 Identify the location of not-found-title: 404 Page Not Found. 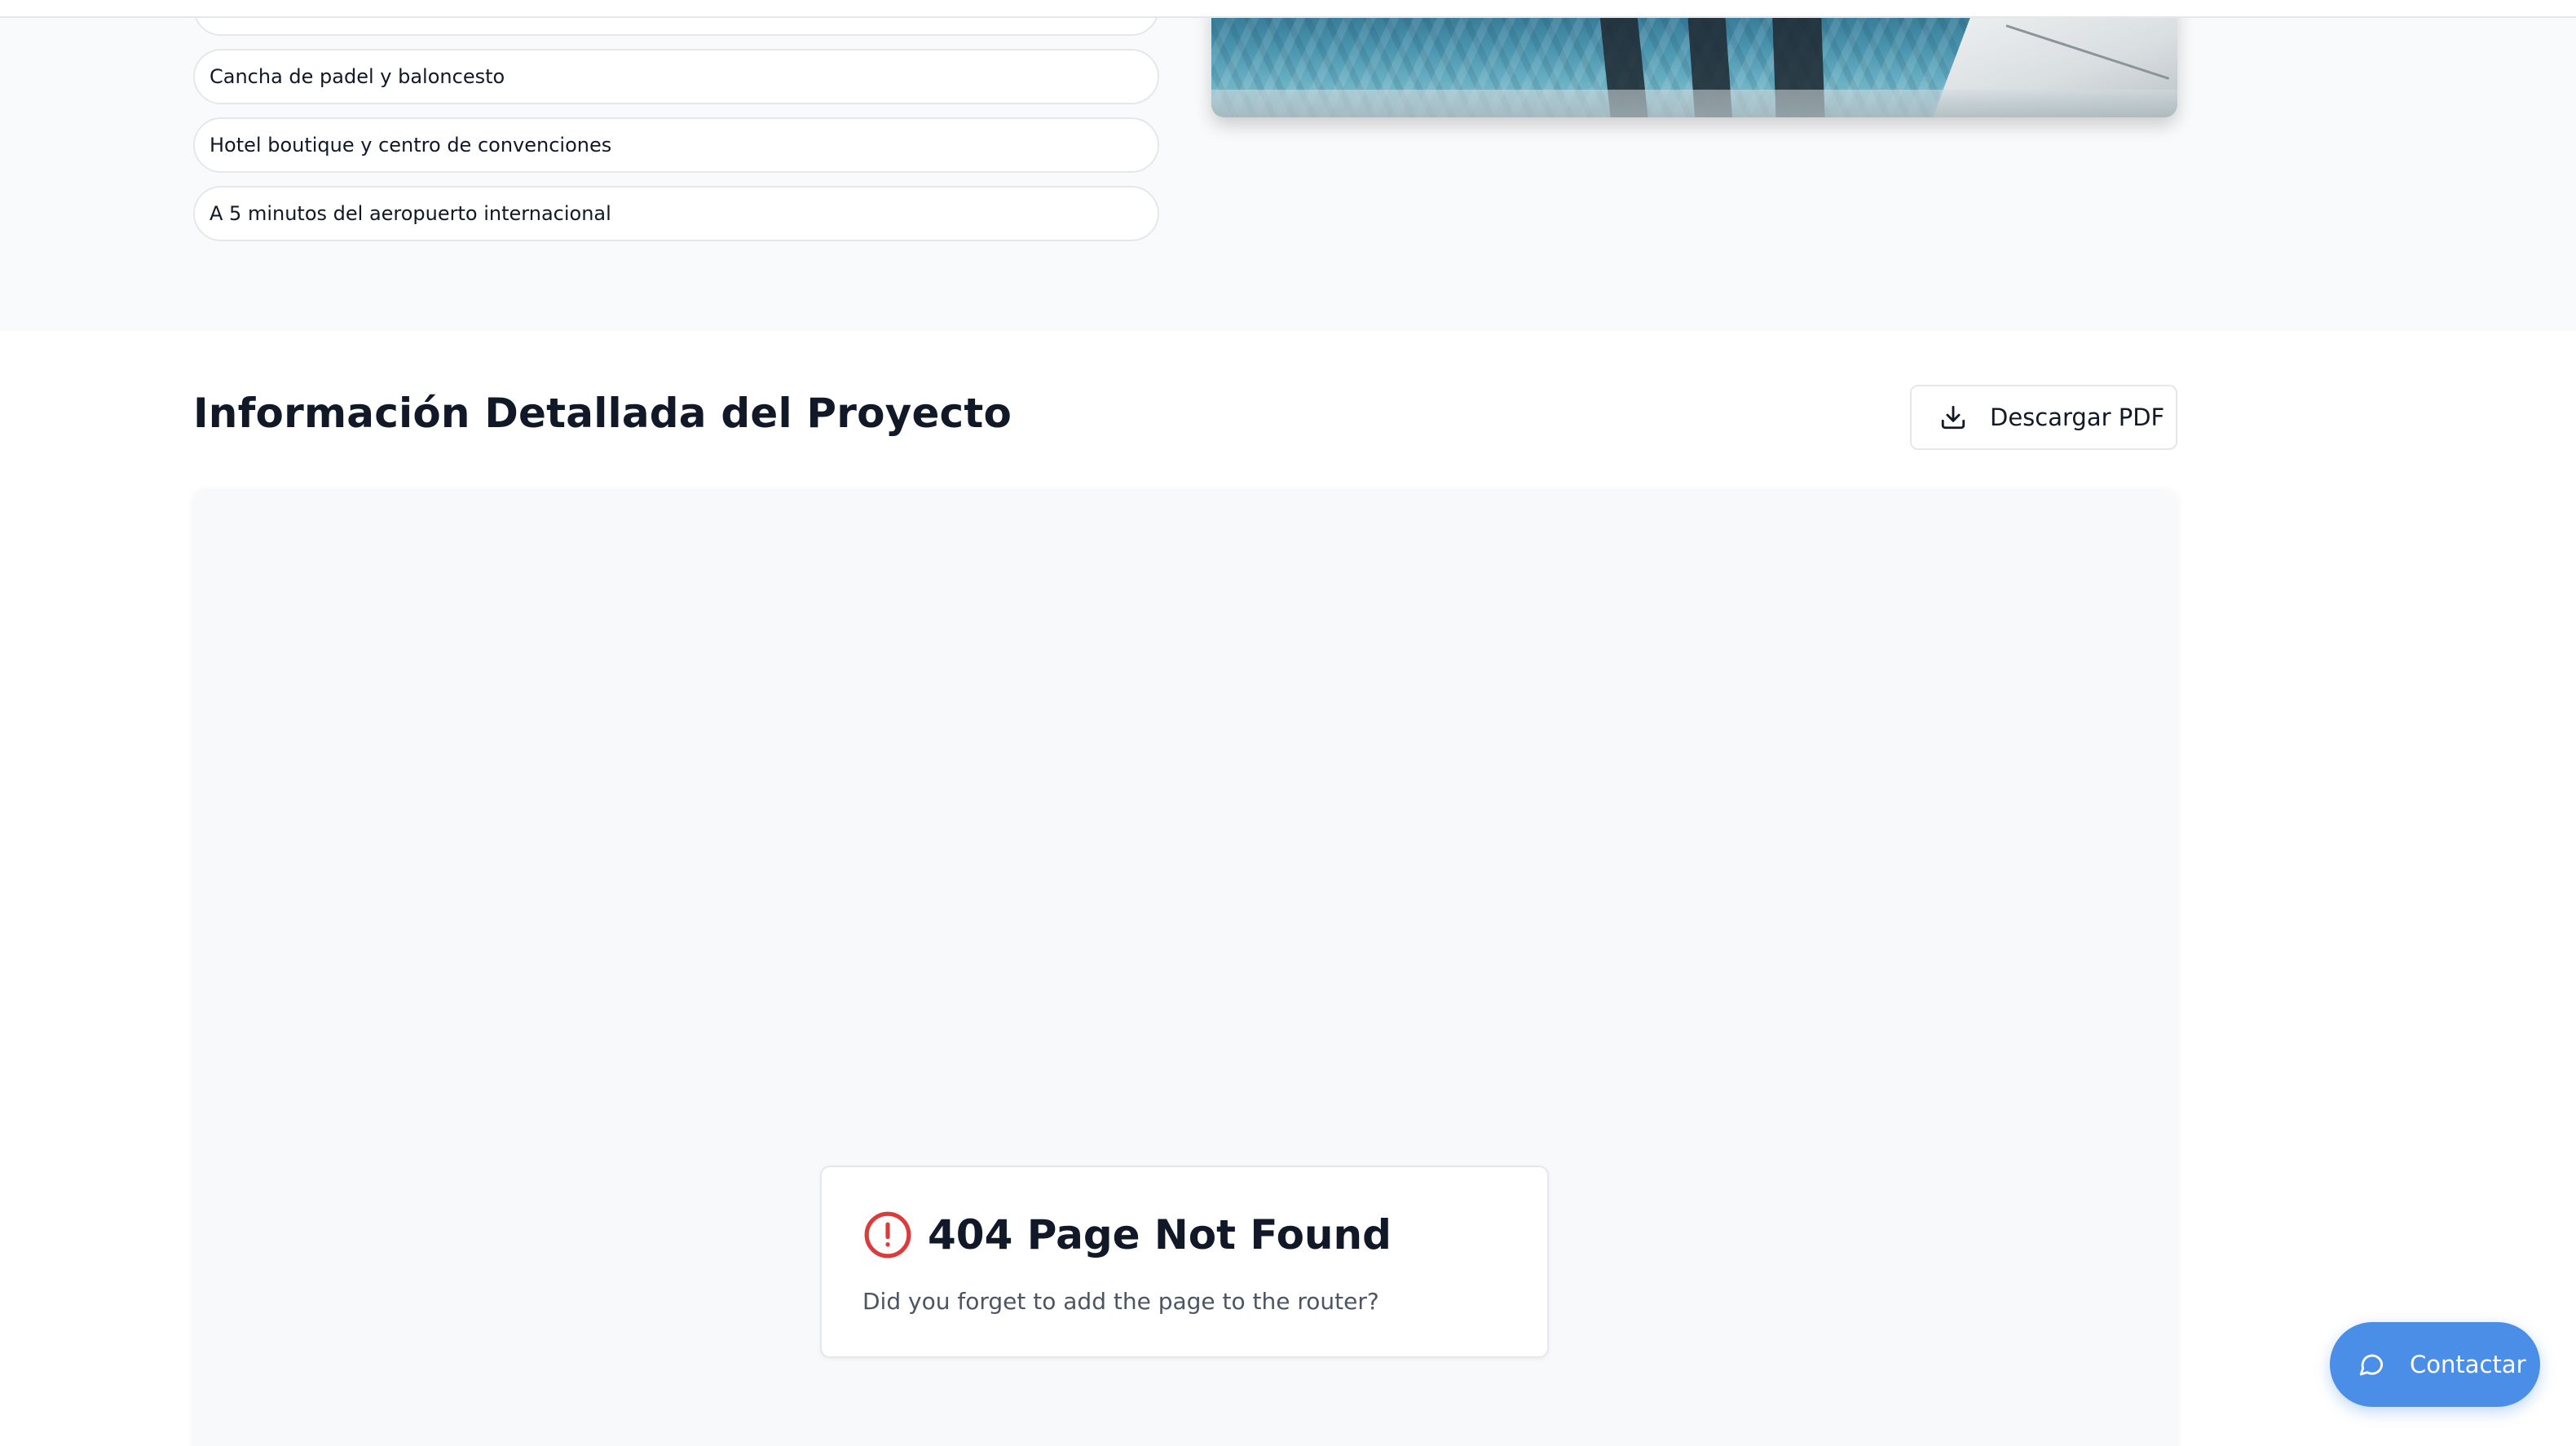
(1160, 1235).